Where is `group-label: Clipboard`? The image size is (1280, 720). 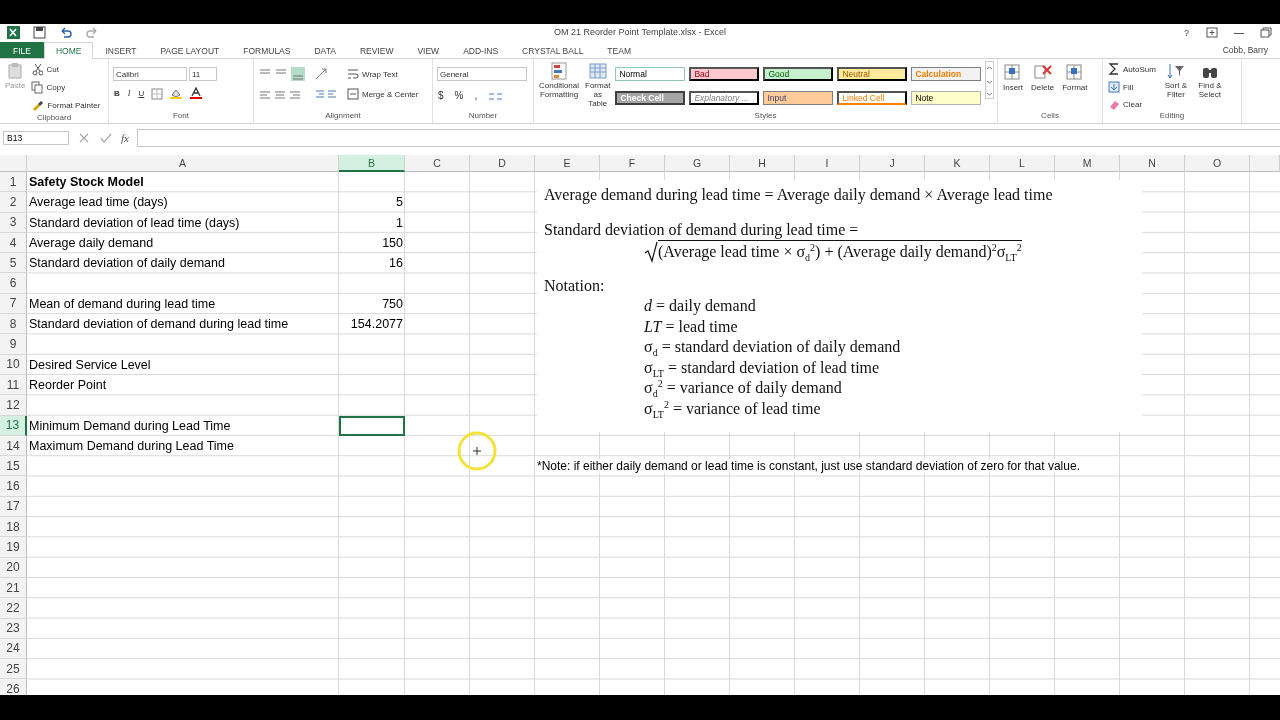 group-label: Clipboard is located at coordinates (54, 117).